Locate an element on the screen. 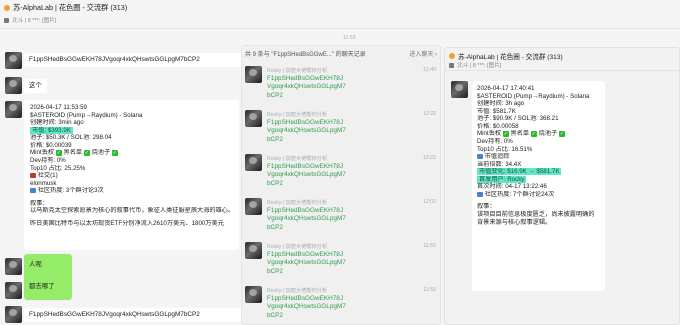 The image size is (680, 325). card-pool: 池子: $90.9K / SOL池: 368.21 is located at coordinates (518, 119).